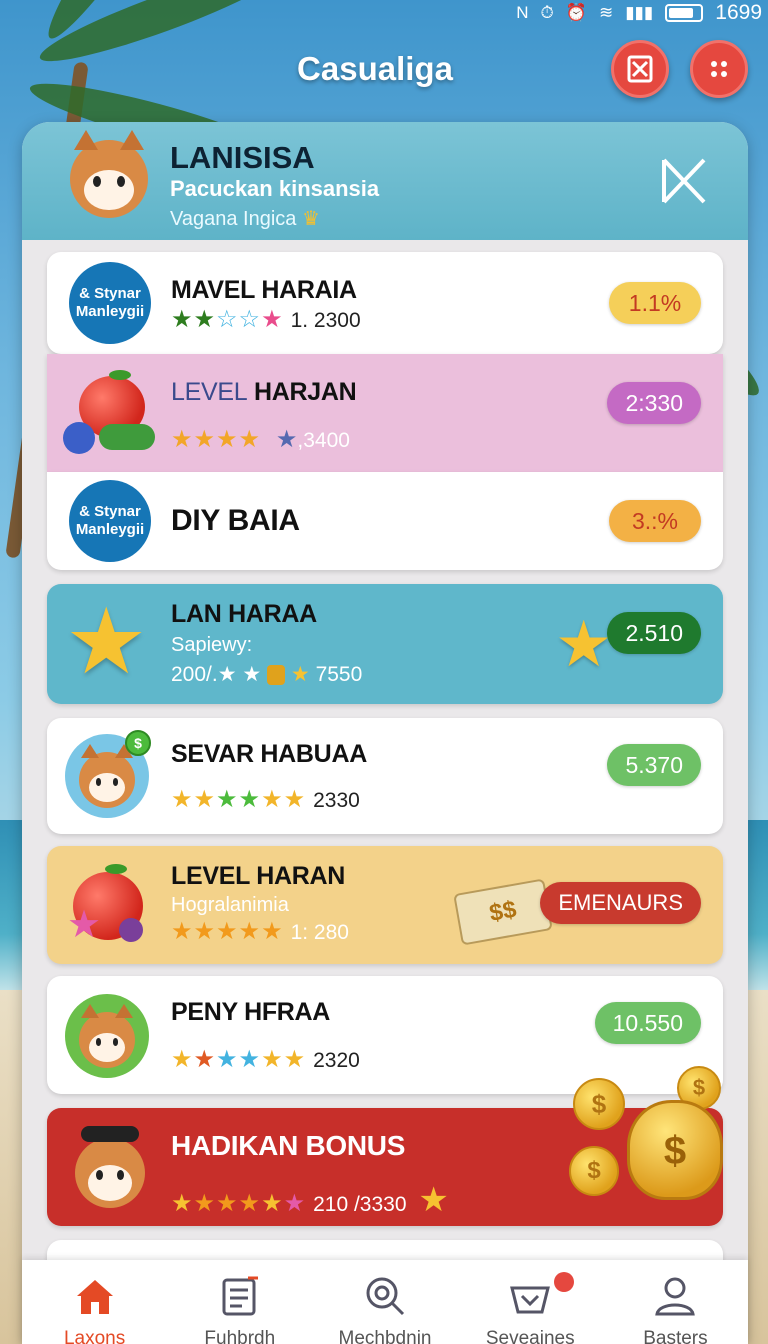  I want to click on row-score: 7550, so click(339, 674).